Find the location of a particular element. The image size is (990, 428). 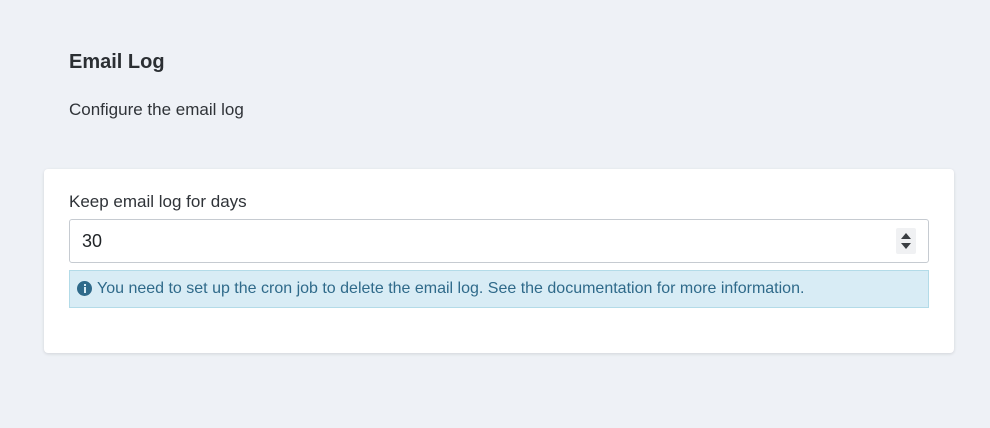

number-spinner is located at coordinates (906, 241).